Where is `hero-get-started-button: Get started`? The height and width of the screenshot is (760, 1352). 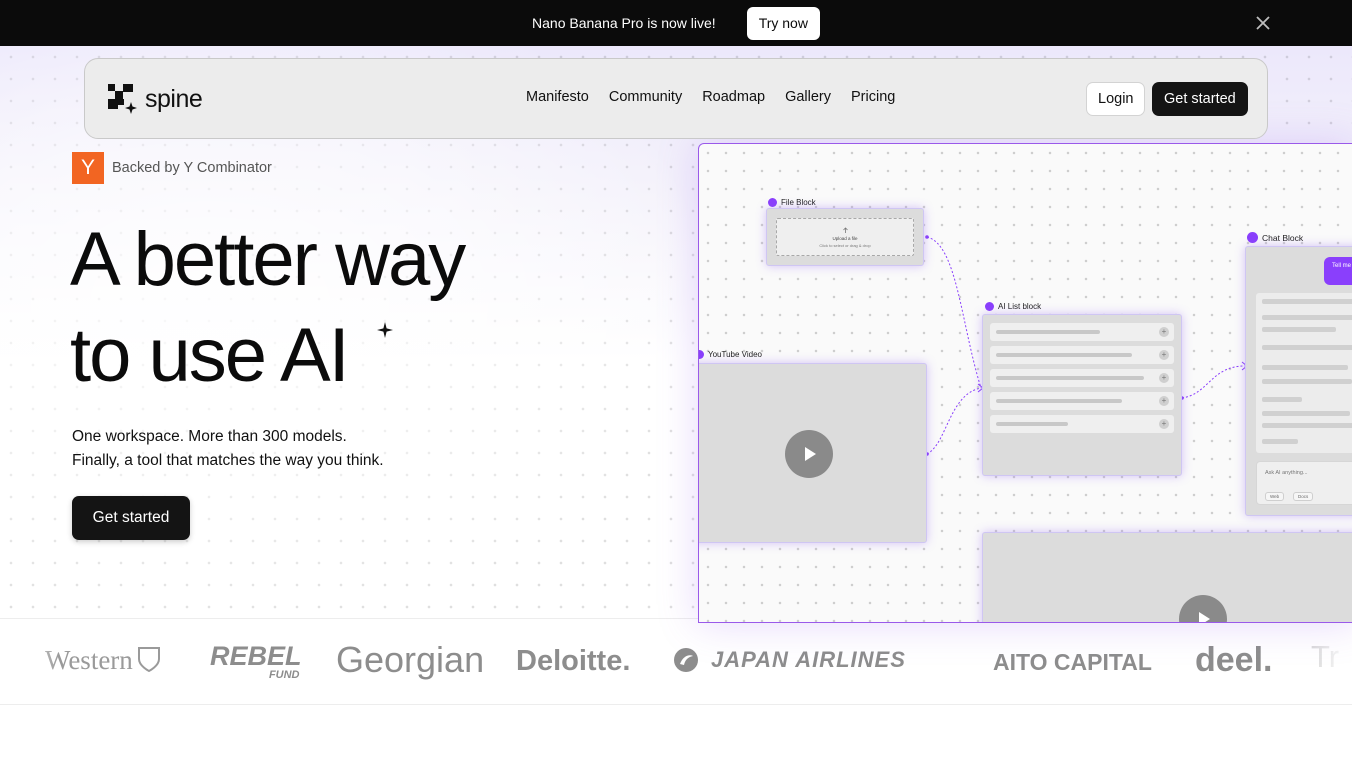
hero-get-started-button: Get started is located at coordinates (131, 518).